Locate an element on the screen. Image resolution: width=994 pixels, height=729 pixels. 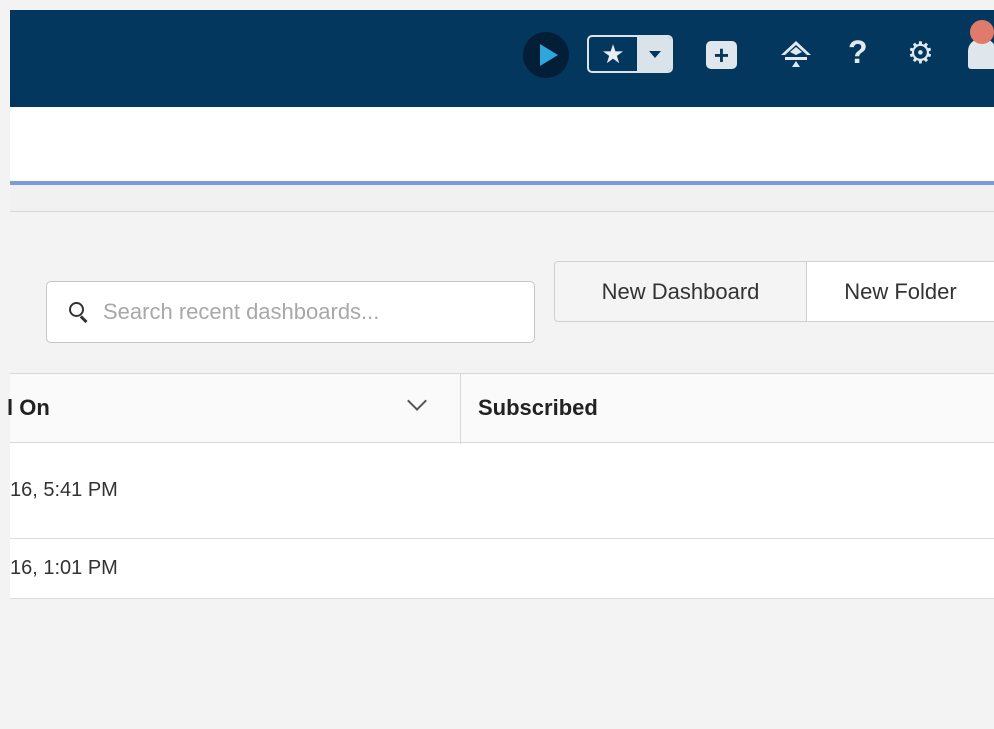
created-on-cell: 16, 5:41 PM is located at coordinates (64, 490).